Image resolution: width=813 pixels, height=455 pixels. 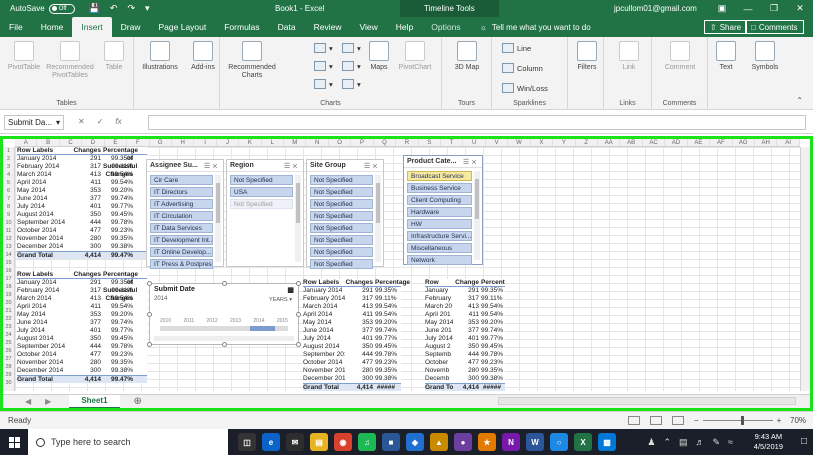 What do you see at coordinates (247, 442) in the screenshot?
I see `task-view-icon: ◫` at bounding box center [247, 442].